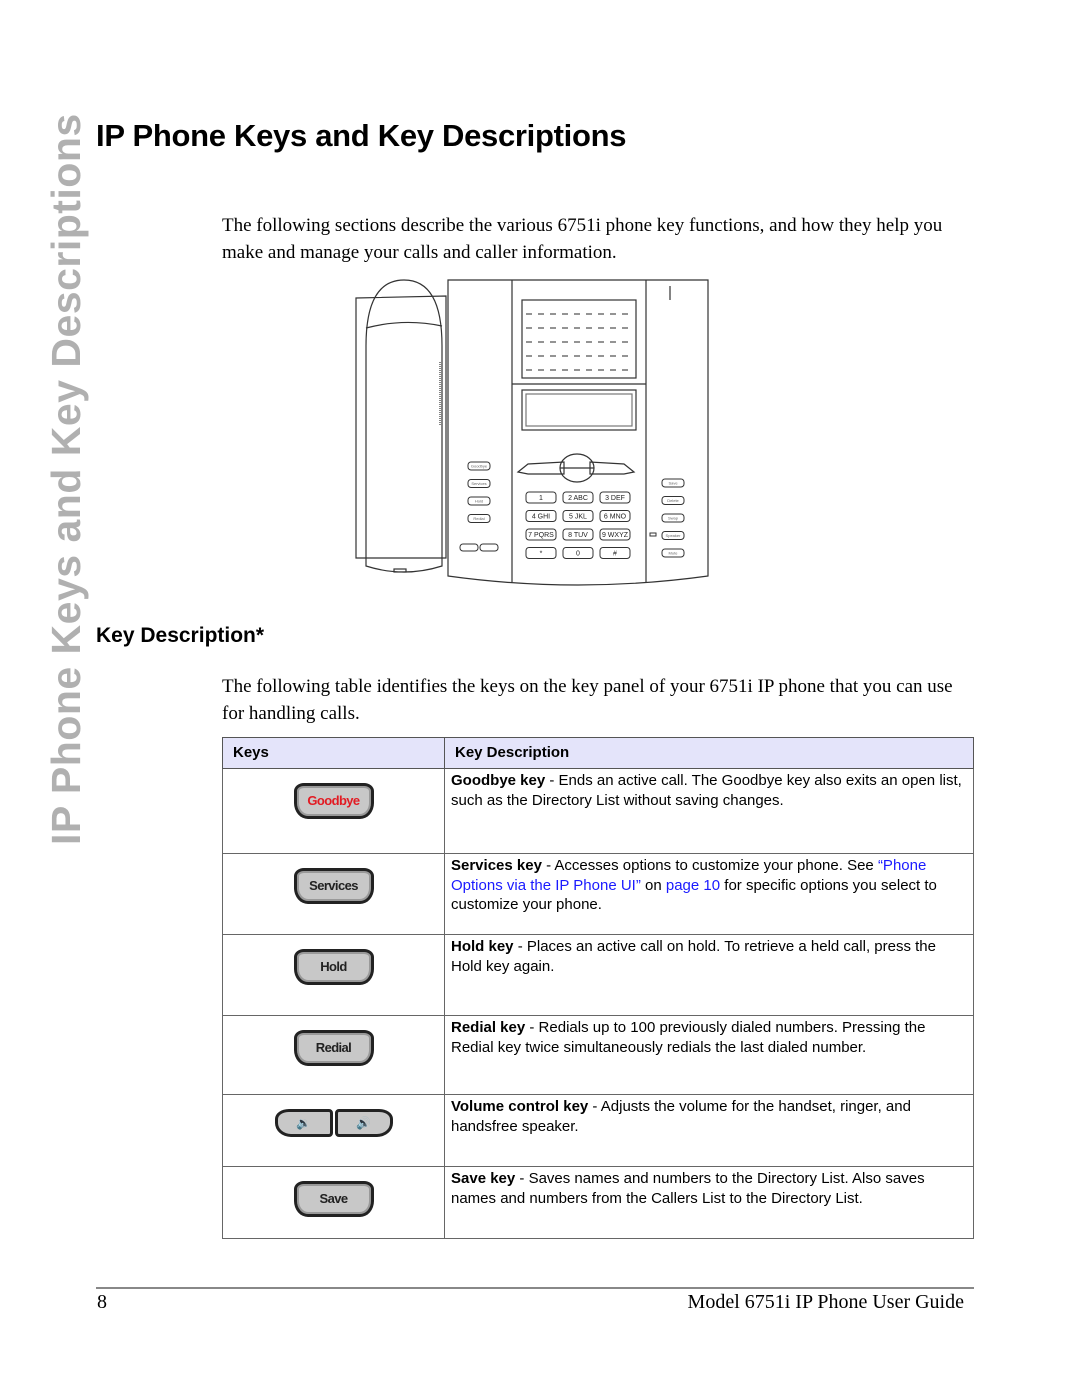  Describe the element at coordinates (615, 553) in the screenshot. I see `phone-dial-key-label: #` at that location.